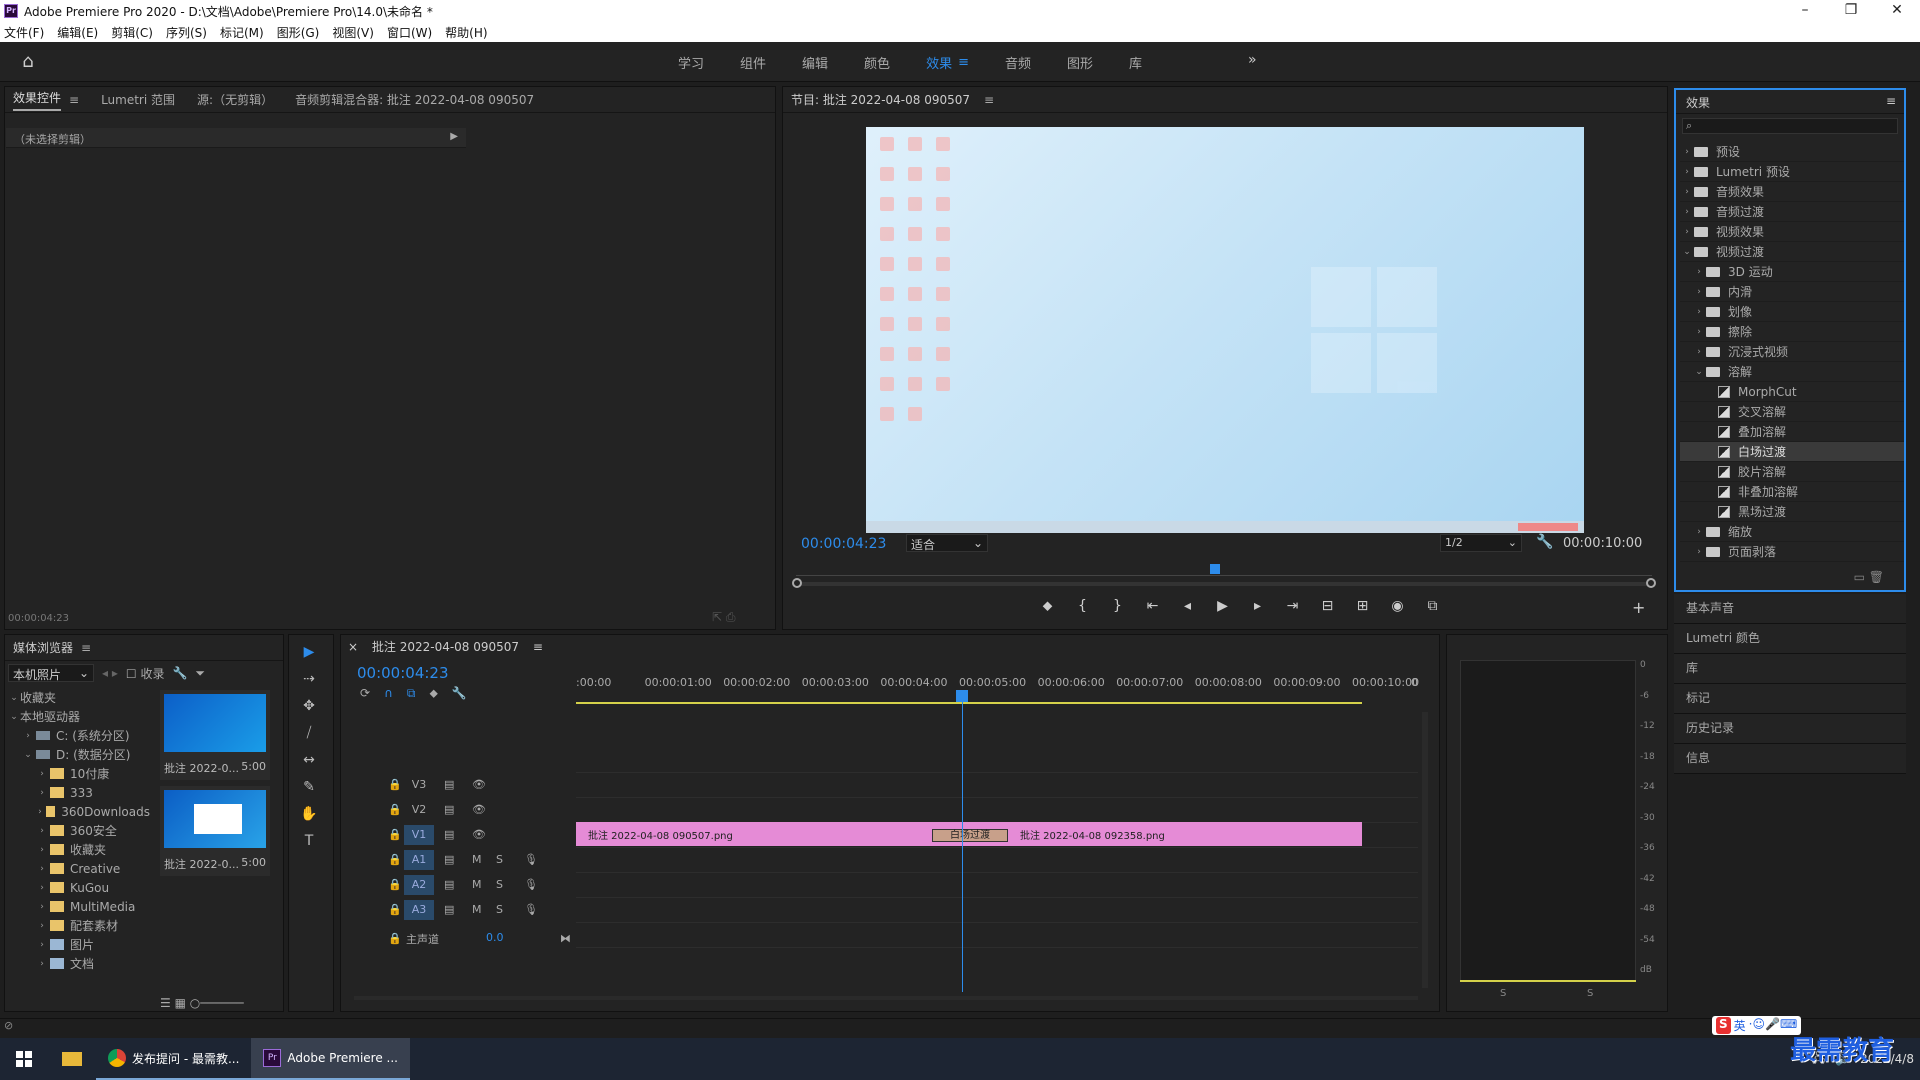 Image resolution: width=1920 pixels, height=1080 pixels. Describe the element at coordinates (445, 646) in the screenshot. I see `timeline-tab: × 批注 2022-04-08 090507 ≡` at that location.